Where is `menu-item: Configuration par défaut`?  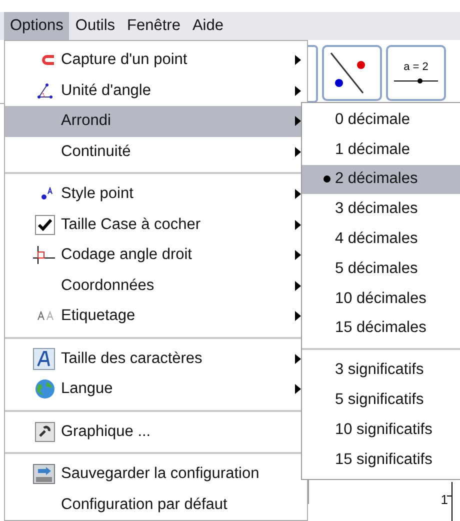
menu-item: Configuration par défaut is located at coordinates (156, 505).